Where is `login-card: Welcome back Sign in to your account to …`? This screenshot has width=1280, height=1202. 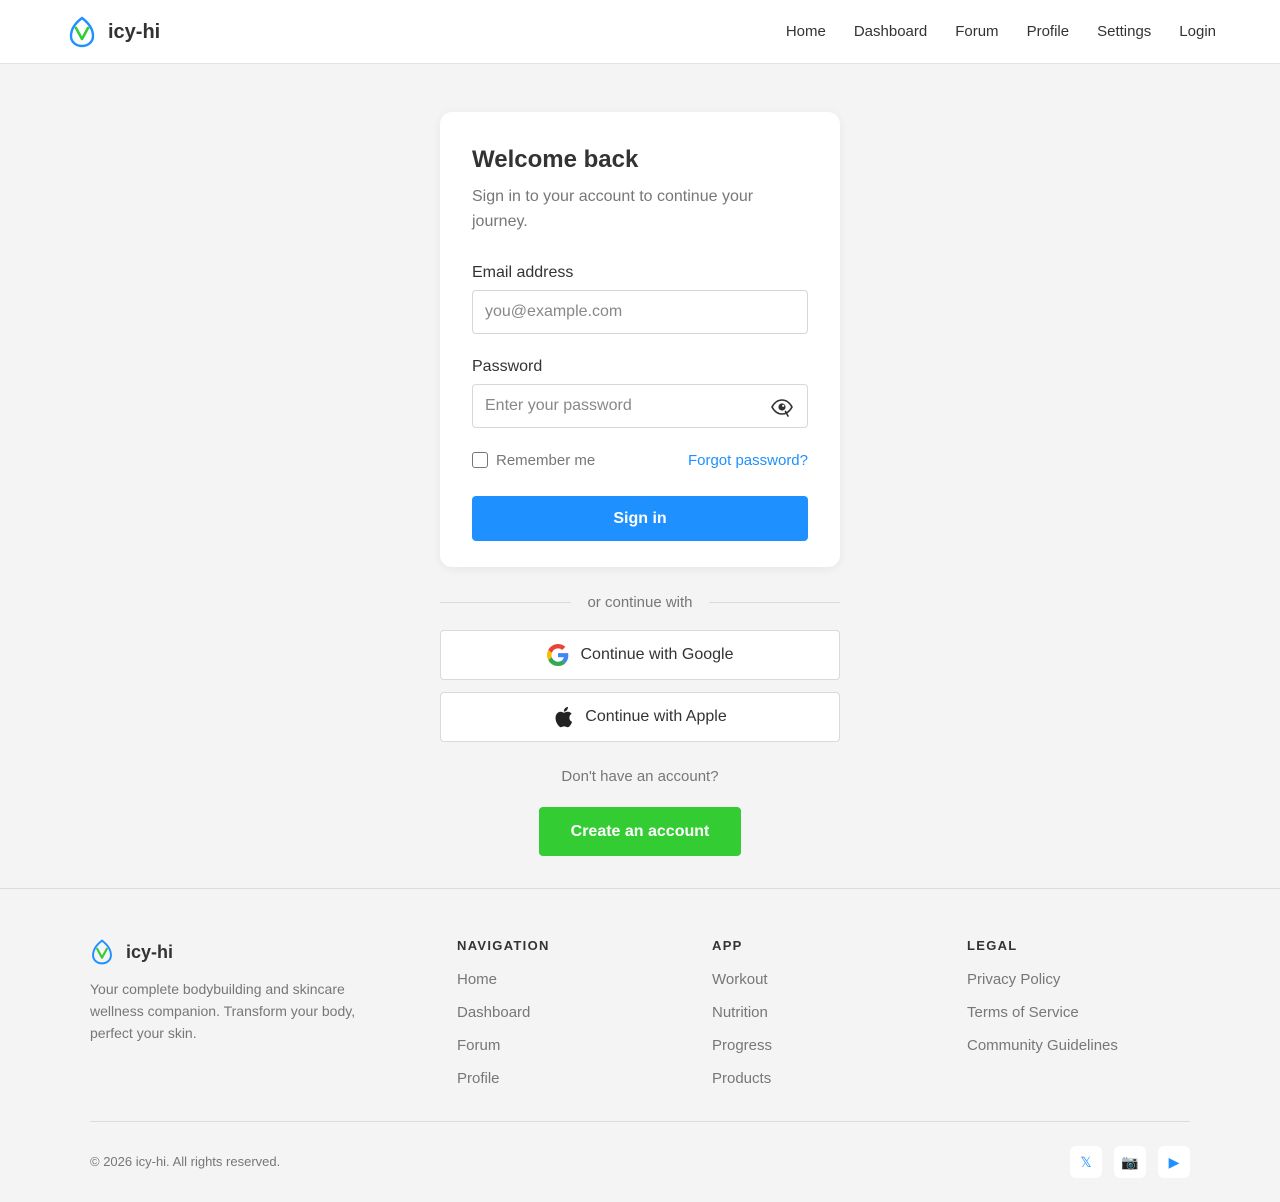
login-card: Welcome back Sign in to your account to … is located at coordinates (640, 339).